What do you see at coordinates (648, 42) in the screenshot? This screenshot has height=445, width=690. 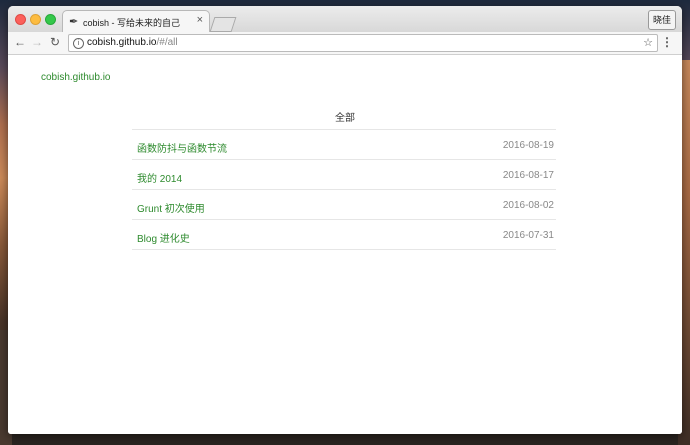 I see `bookmark-star-icon: ☆` at bounding box center [648, 42].